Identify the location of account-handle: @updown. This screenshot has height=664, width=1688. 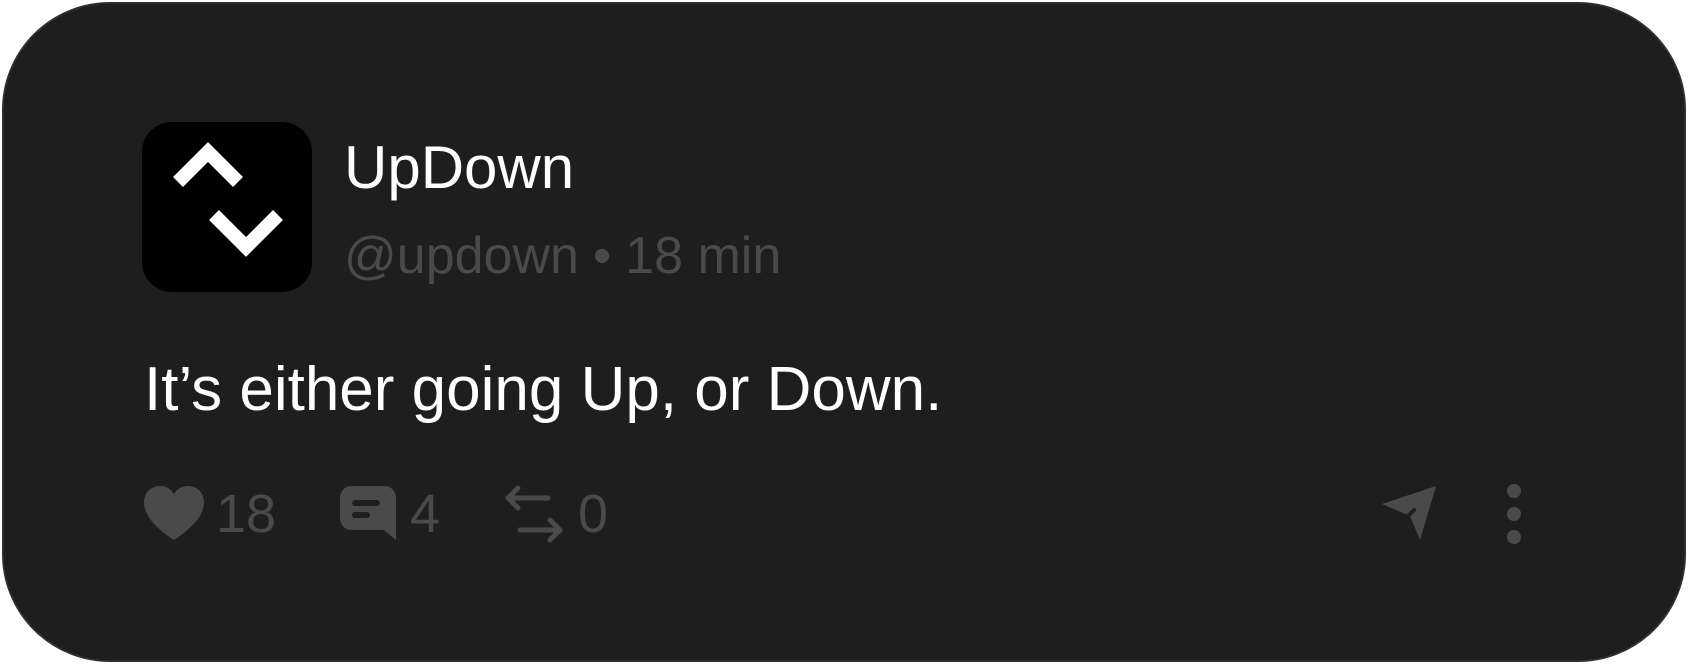
(461, 256).